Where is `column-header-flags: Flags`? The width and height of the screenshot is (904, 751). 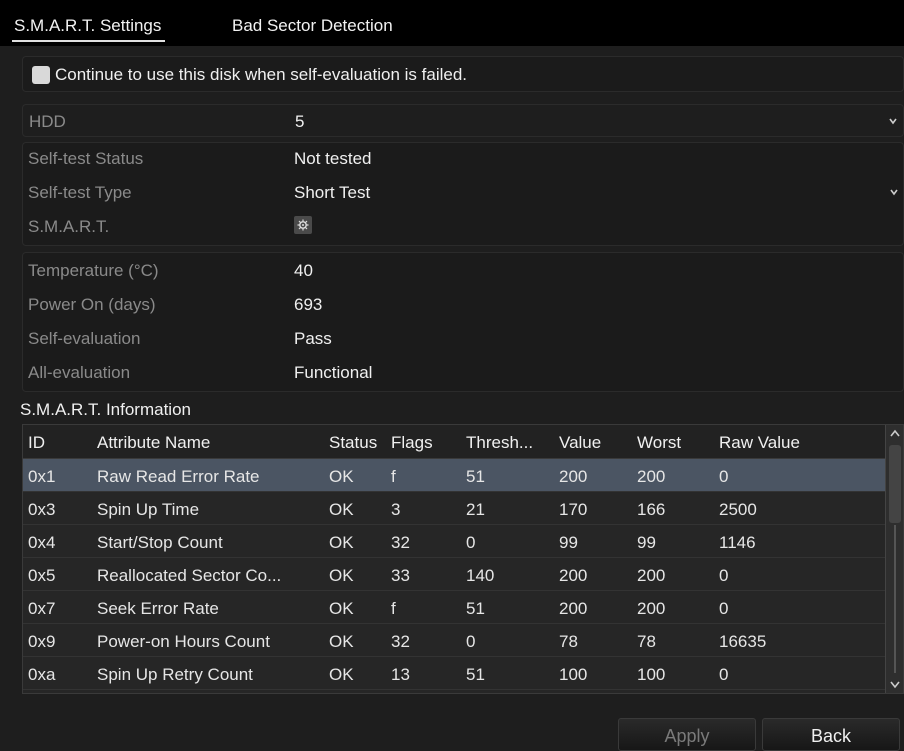
column-header-flags: Flags is located at coordinates (412, 443).